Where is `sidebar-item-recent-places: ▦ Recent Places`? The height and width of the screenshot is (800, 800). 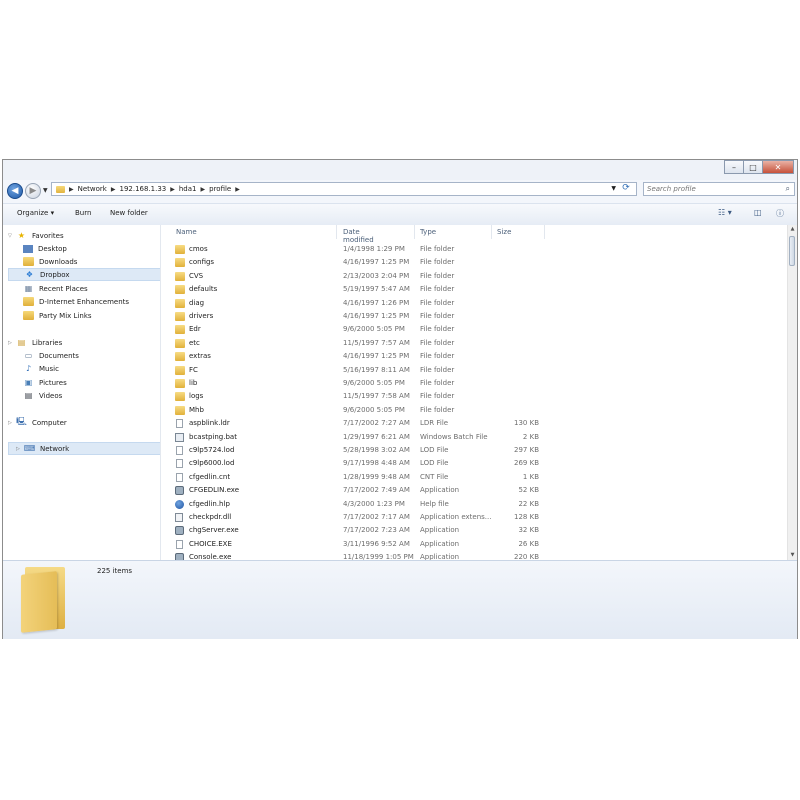
sidebar-item-recent-places: ▦ Recent Places is located at coordinates (55, 288).